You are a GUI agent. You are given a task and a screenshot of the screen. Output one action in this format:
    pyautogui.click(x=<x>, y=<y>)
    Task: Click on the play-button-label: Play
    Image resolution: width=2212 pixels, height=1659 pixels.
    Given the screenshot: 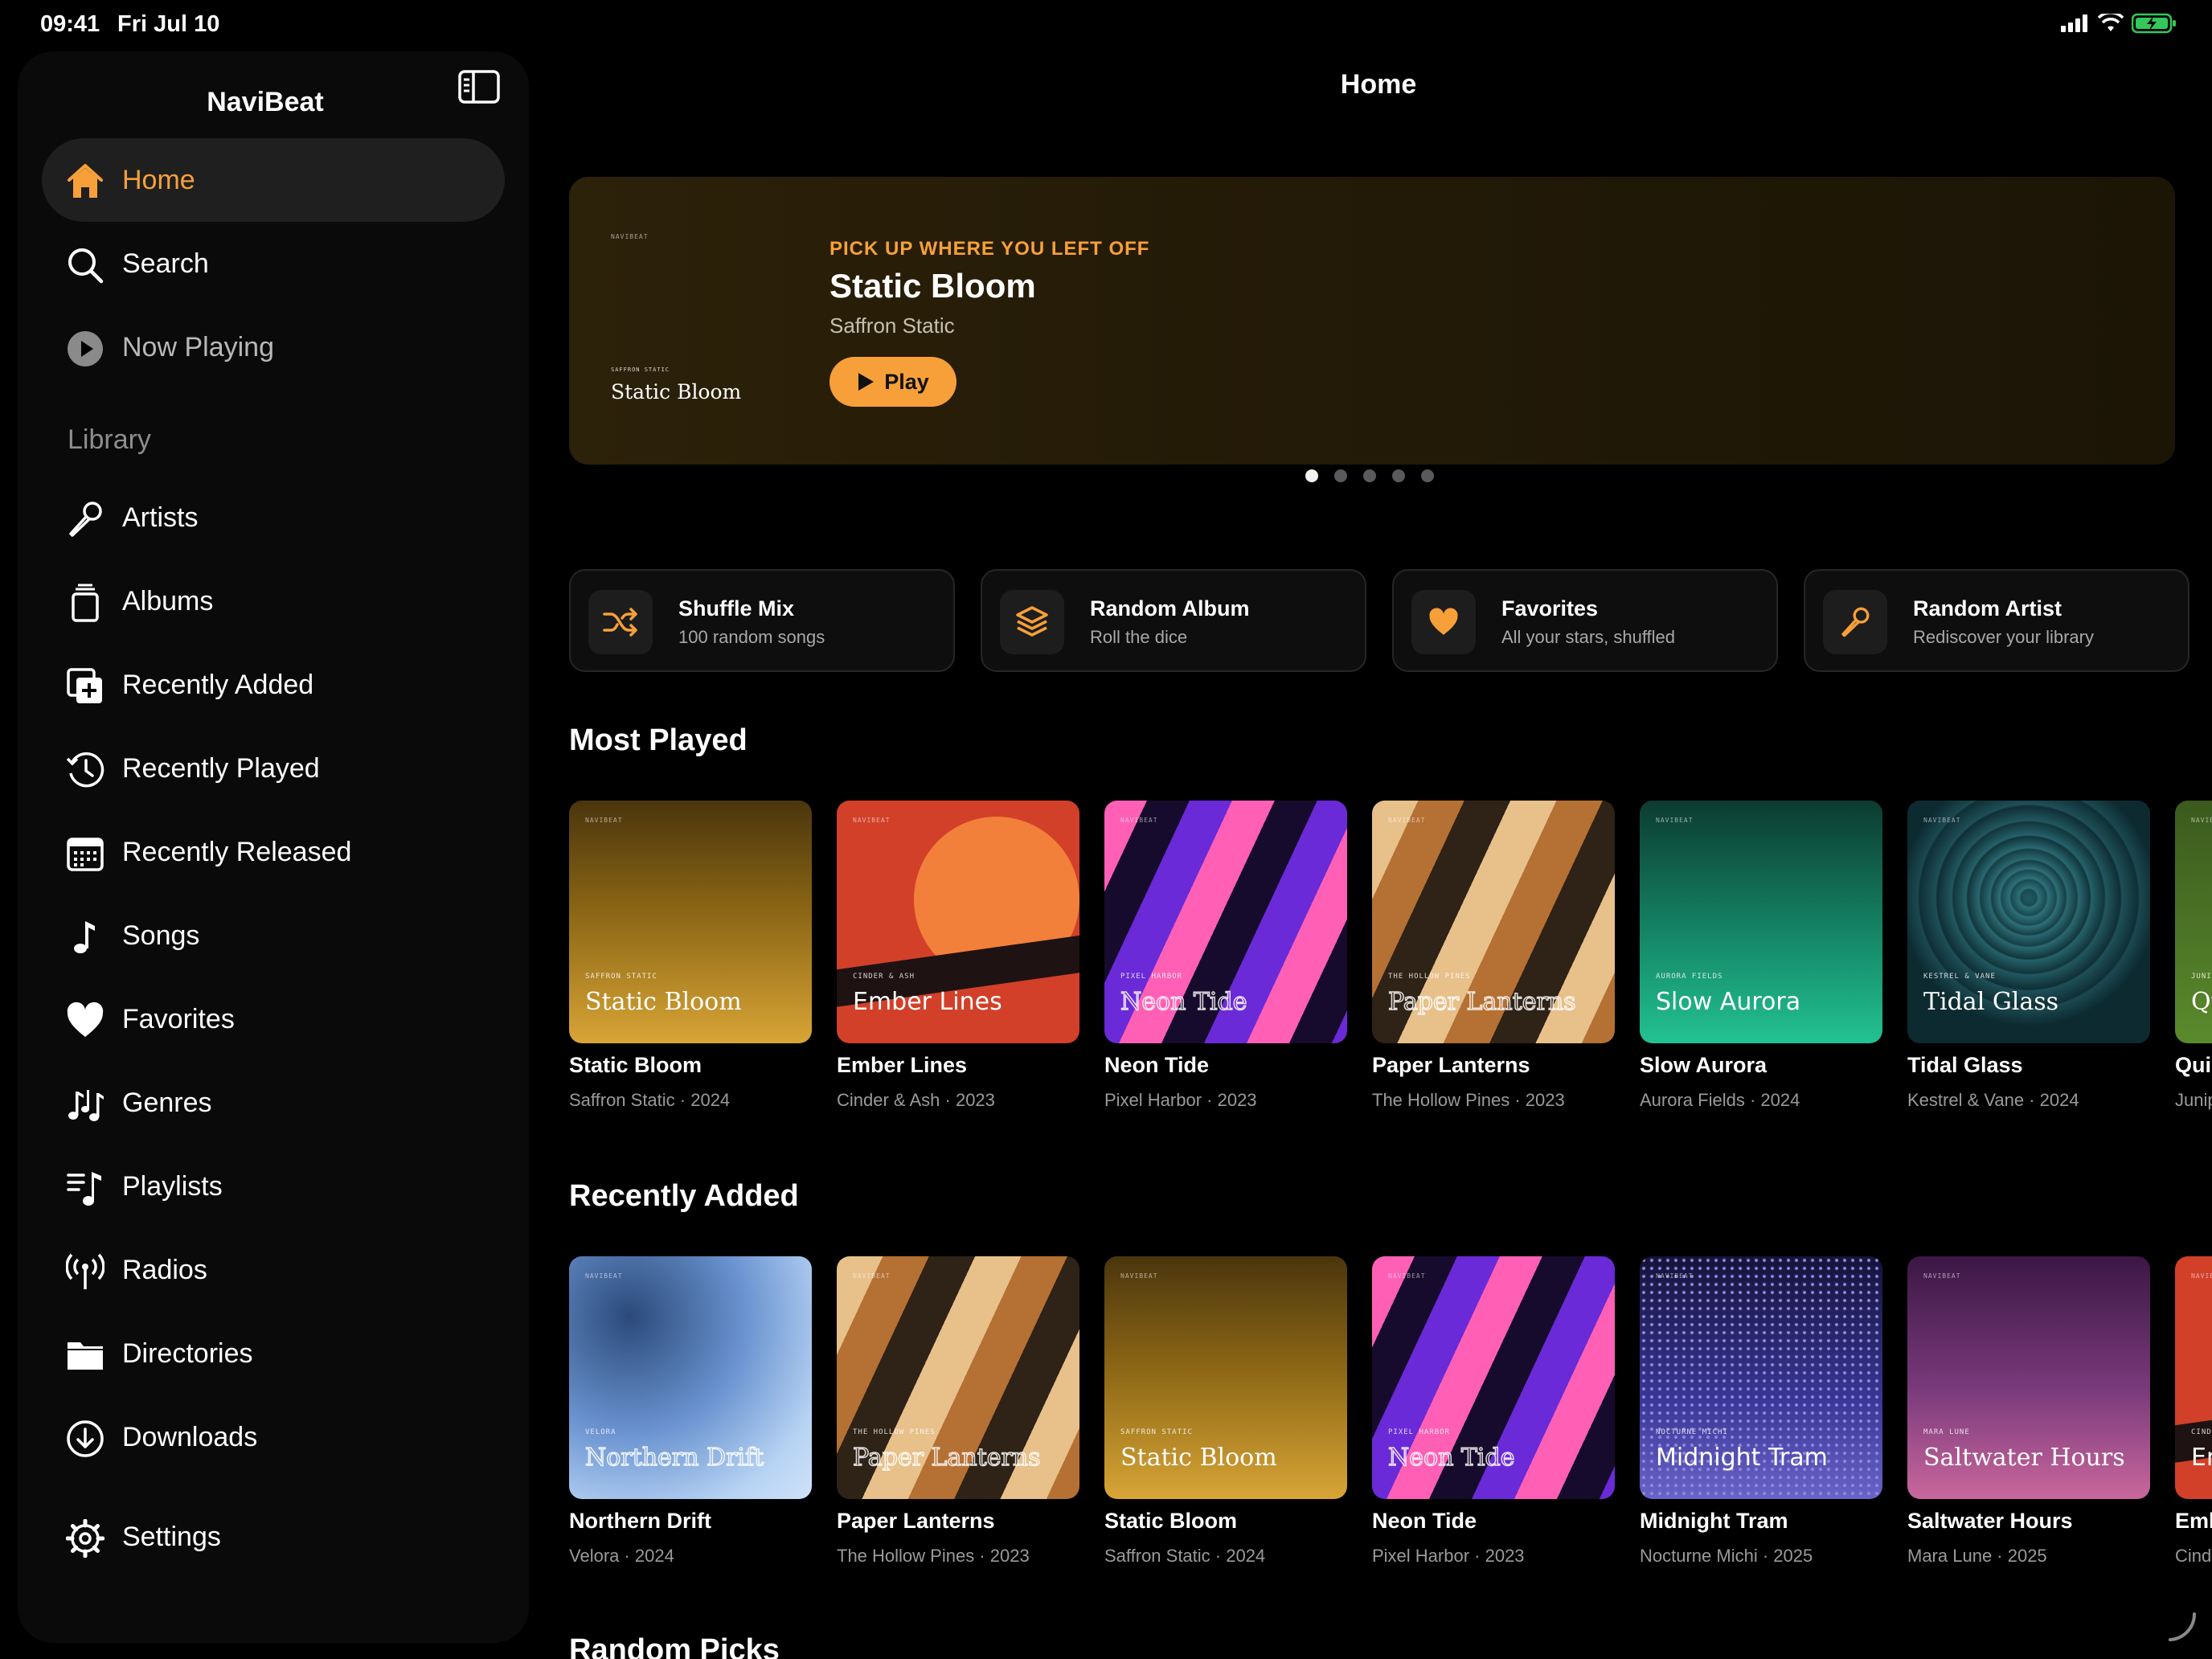 What is the action you would take?
    pyautogui.click(x=907, y=381)
    